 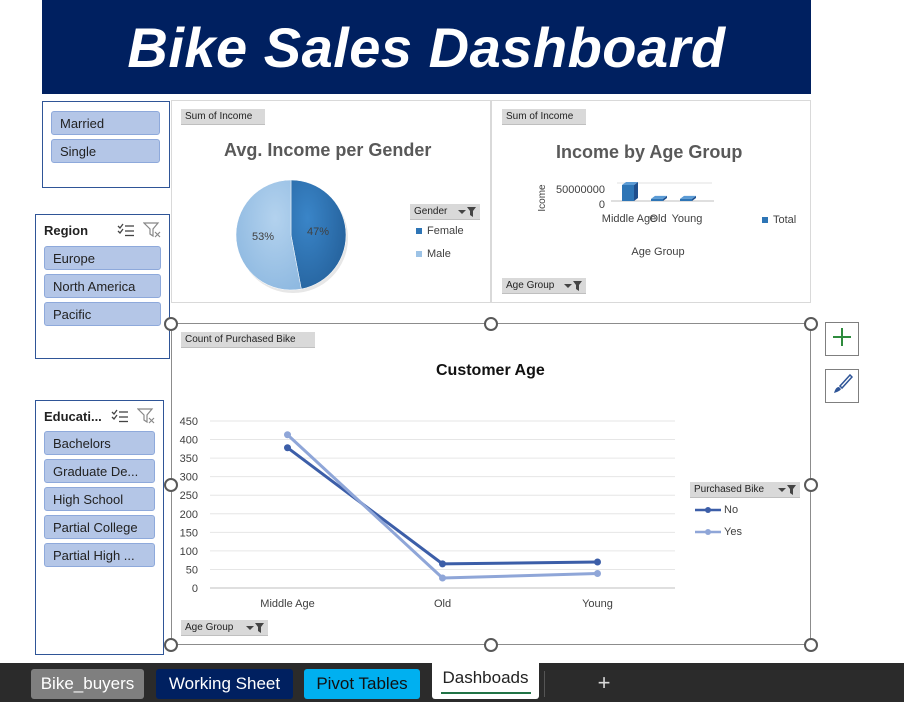 I want to click on legend-label: No, so click(x=731, y=510).